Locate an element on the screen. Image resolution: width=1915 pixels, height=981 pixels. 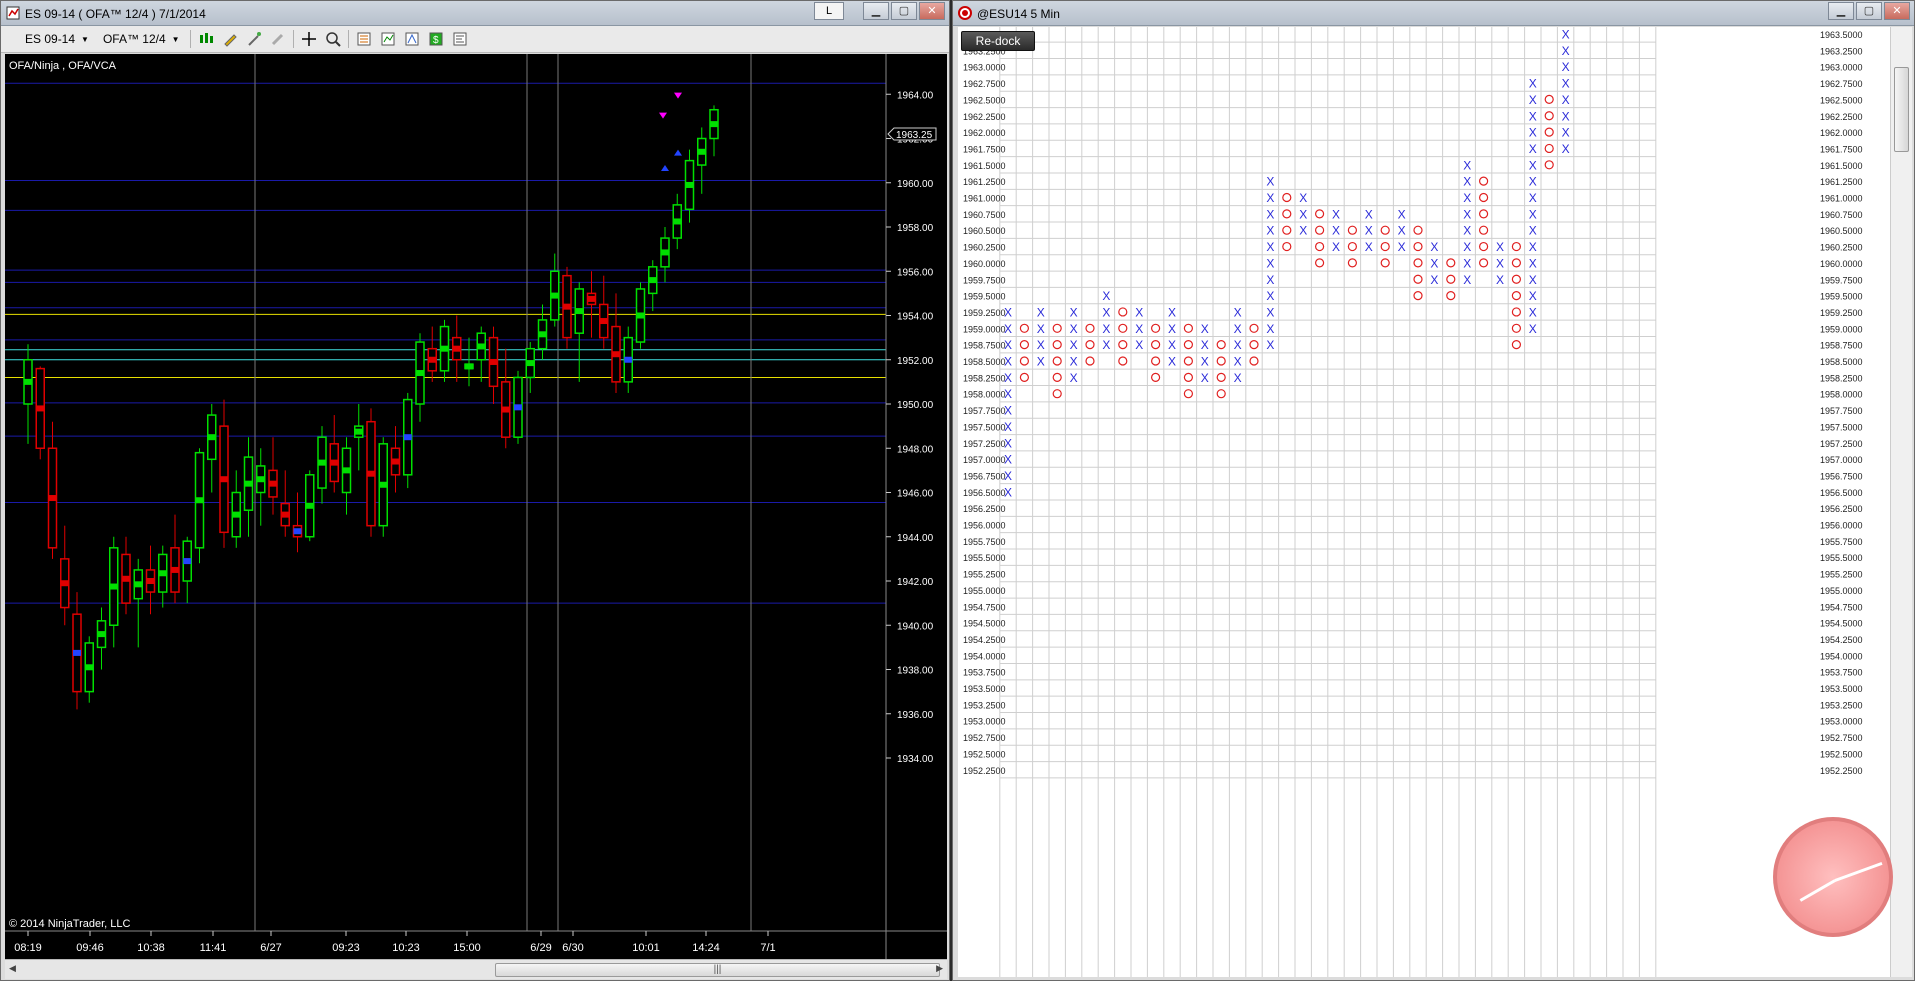
instrument-selector: ES 09-14 ▼ is located at coordinates (57, 39).